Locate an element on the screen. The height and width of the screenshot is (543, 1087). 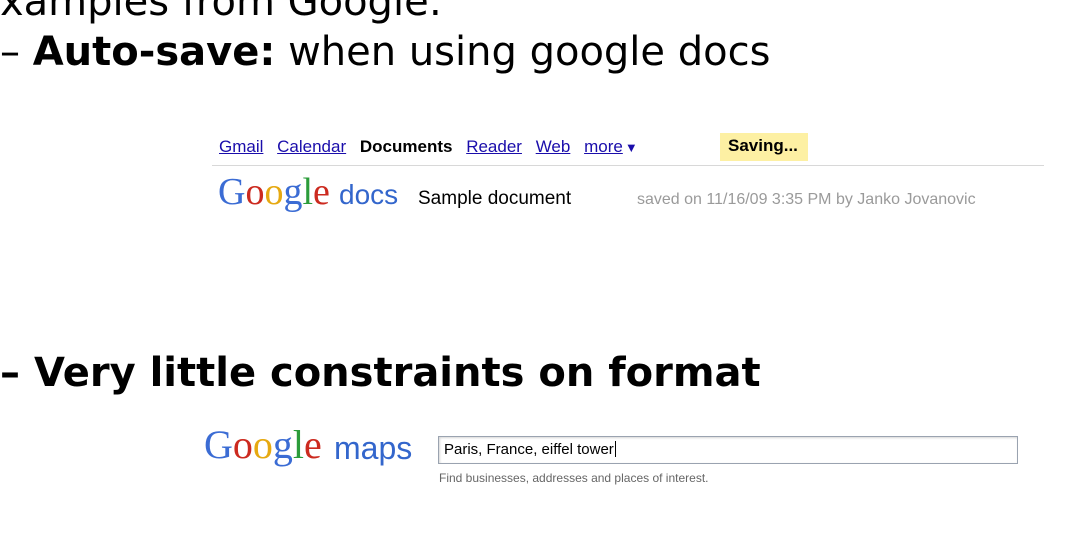
text-cursor is located at coordinates (615, 449).